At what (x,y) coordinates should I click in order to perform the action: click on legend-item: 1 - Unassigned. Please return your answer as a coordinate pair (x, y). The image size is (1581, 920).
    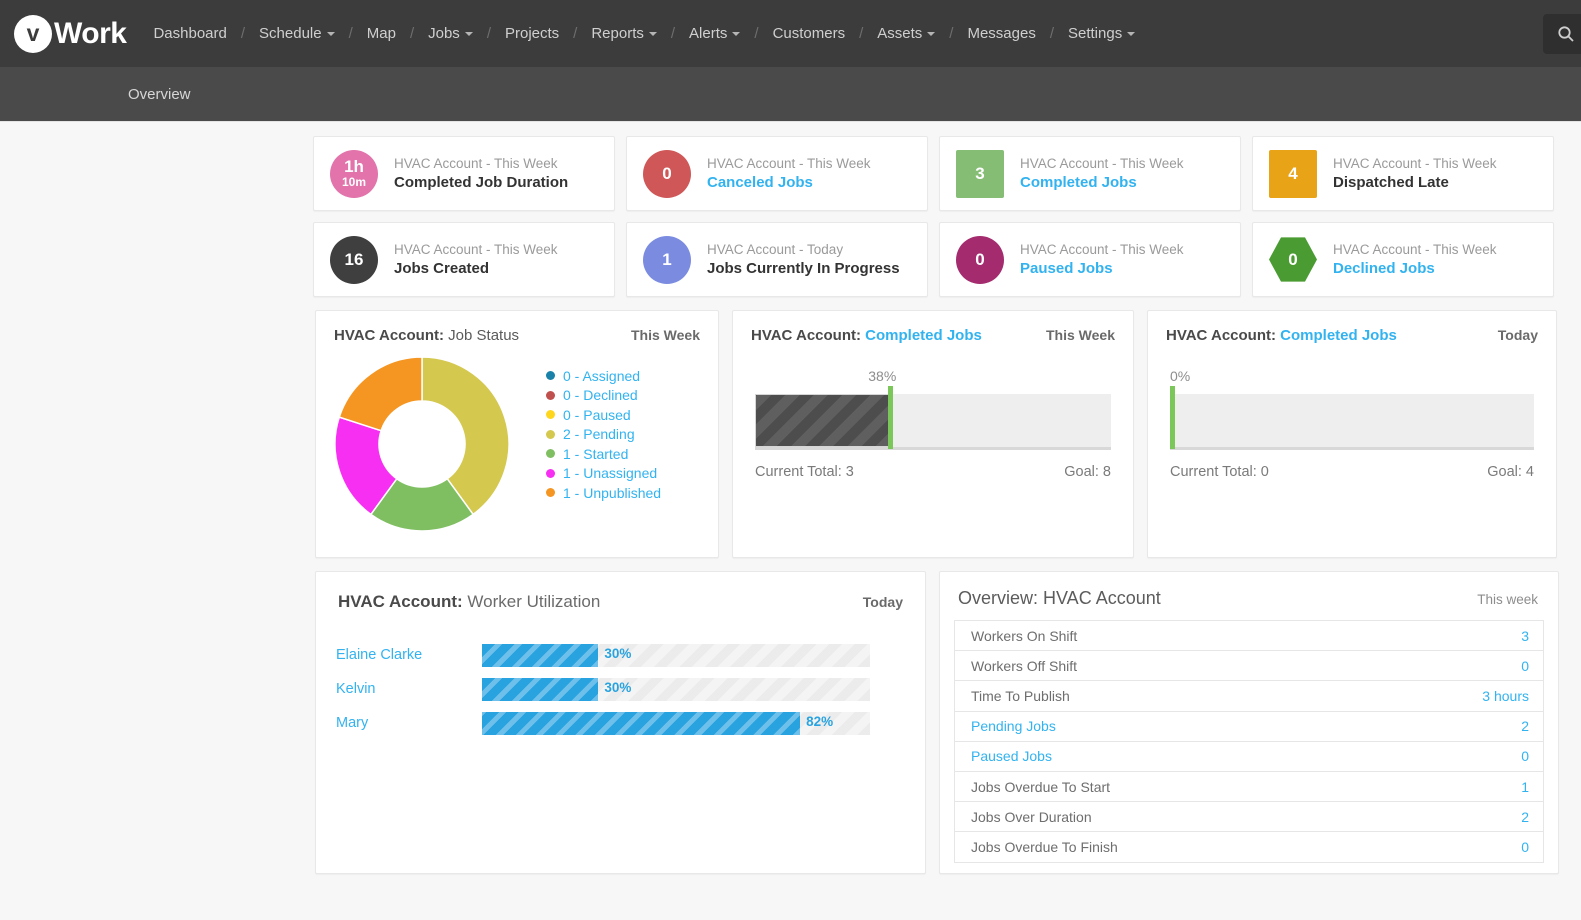
    Looking at the image, I should click on (603, 474).